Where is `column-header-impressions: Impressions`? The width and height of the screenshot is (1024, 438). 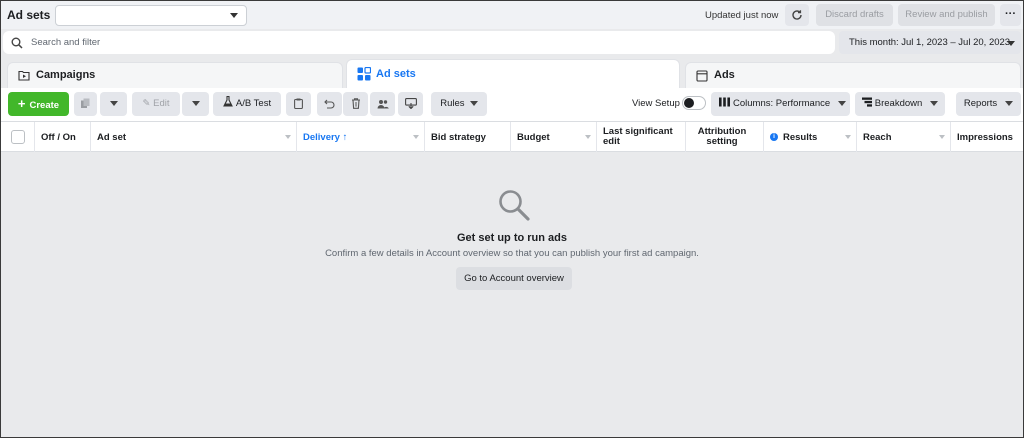 column-header-impressions: Impressions is located at coordinates (987, 137).